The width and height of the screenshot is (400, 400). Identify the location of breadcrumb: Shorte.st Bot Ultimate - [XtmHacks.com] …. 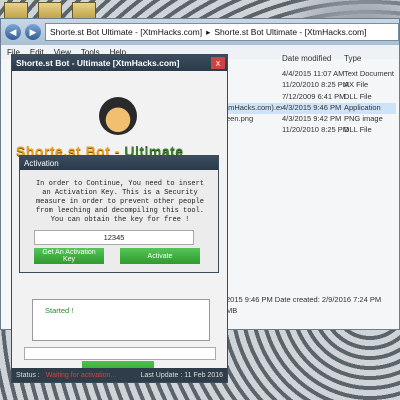
(222, 32).